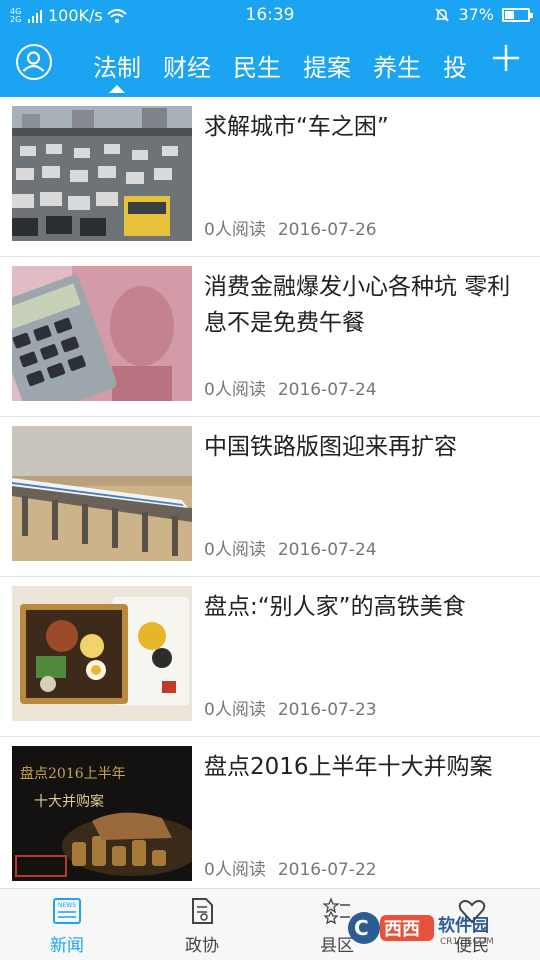 The image size is (540, 960). What do you see at coordinates (365, 305) in the screenshot?
I see `article-title: 消费金融爆发小心各种坑 零利息不是免费午餐` at bounding box center [365, 305].